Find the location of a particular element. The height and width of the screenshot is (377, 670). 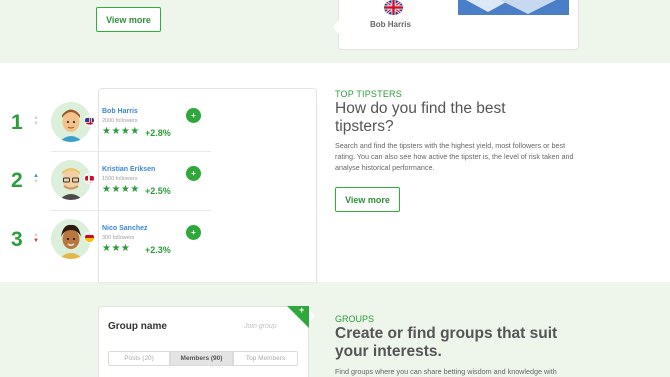

group-title: Group name is located at coordinates (137, 326).